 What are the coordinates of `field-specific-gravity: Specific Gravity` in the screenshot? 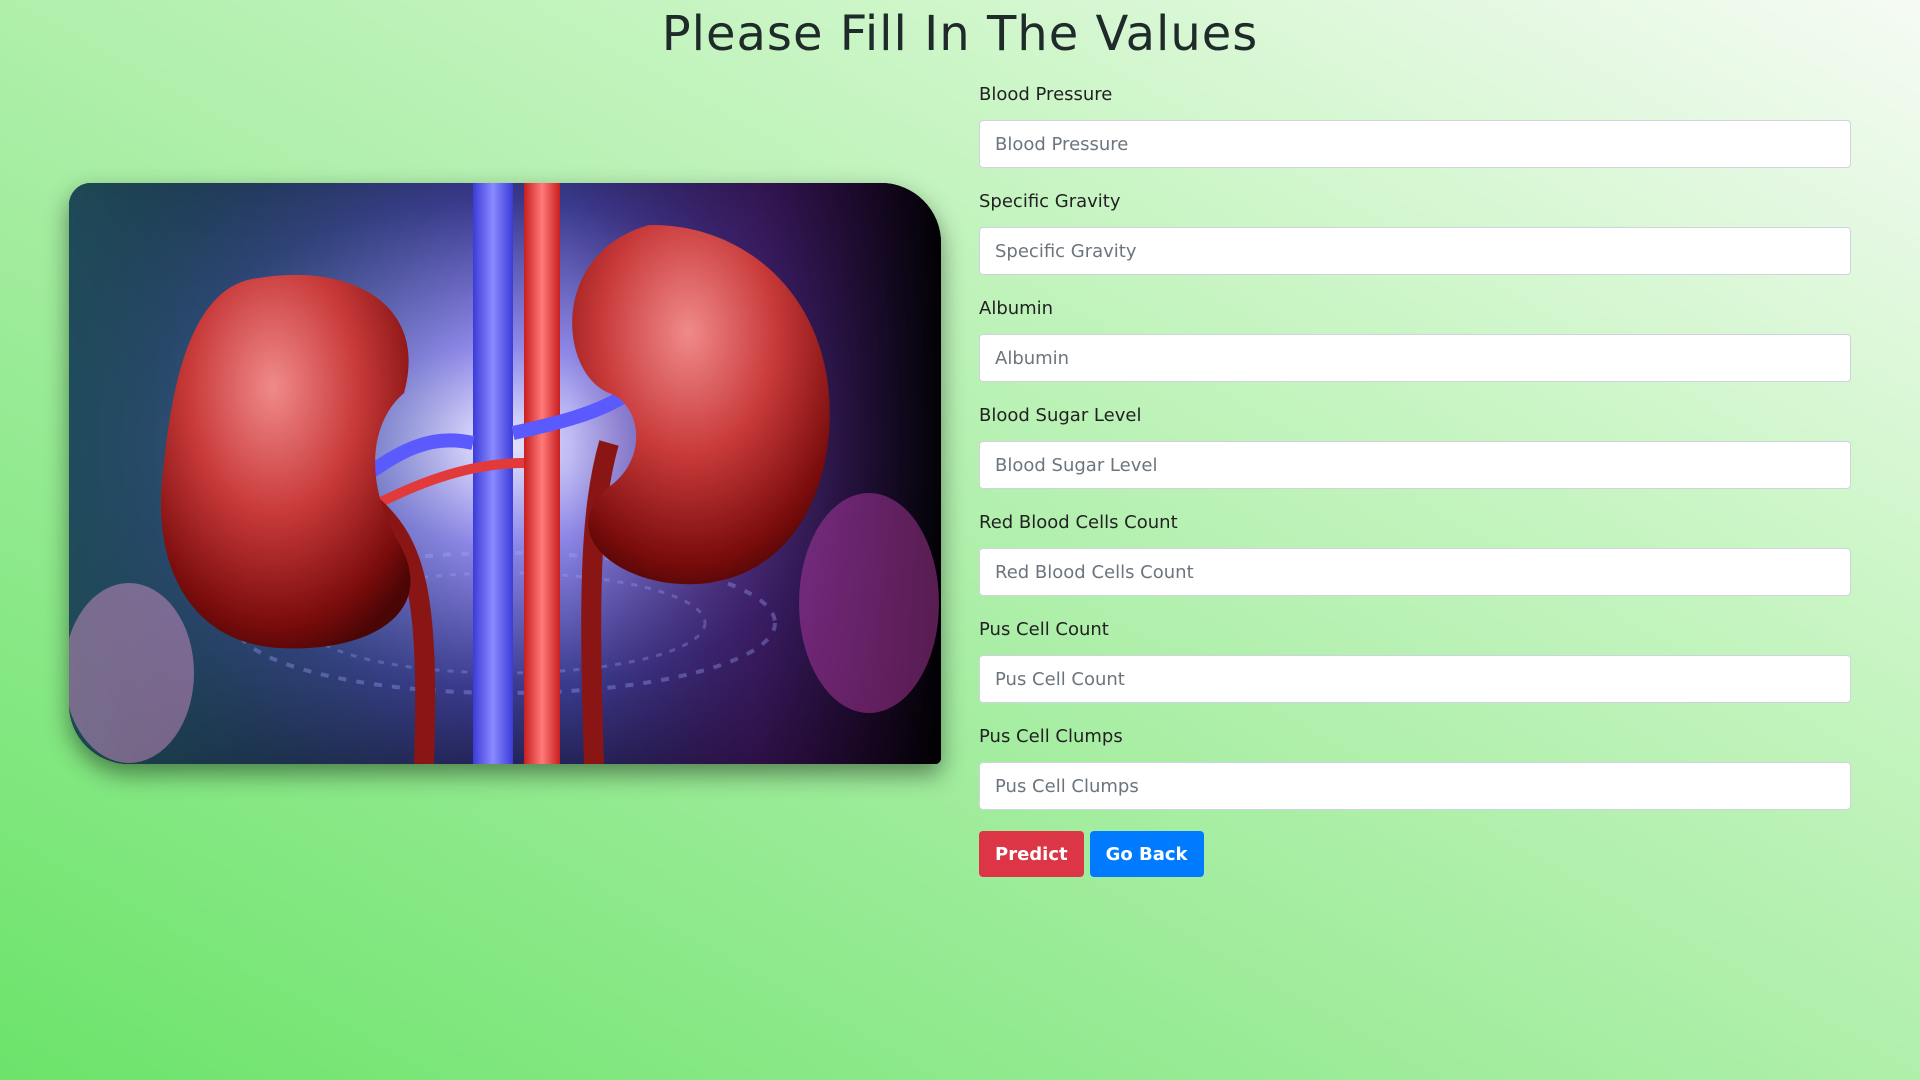 It's located at (1415, 232).